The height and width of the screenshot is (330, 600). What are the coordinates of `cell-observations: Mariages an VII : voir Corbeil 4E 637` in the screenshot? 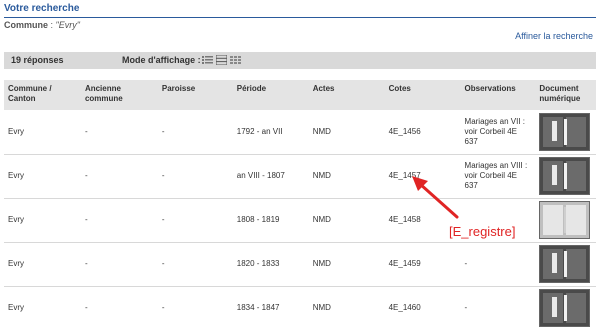 It's located at (498, 132).